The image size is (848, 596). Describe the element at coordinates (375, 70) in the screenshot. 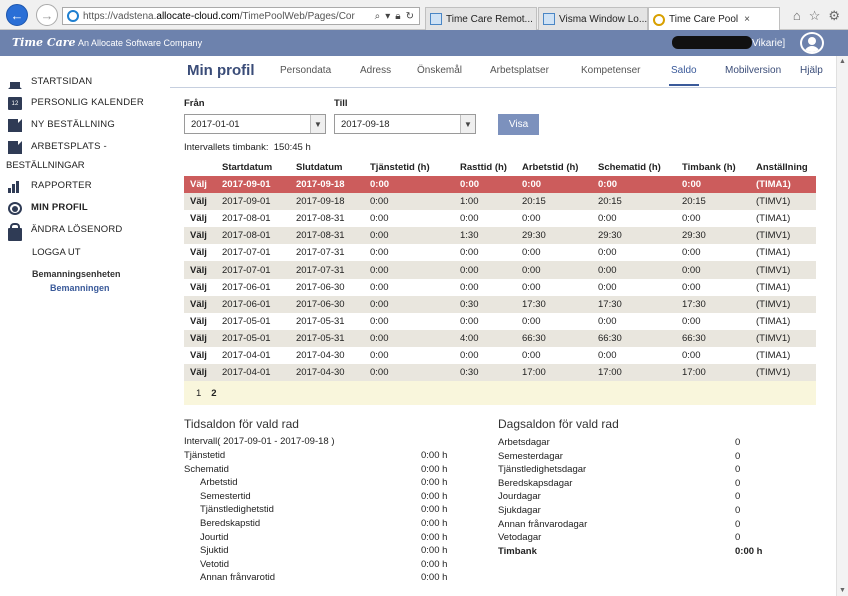

I see `tab-adress: Adress` at that location.